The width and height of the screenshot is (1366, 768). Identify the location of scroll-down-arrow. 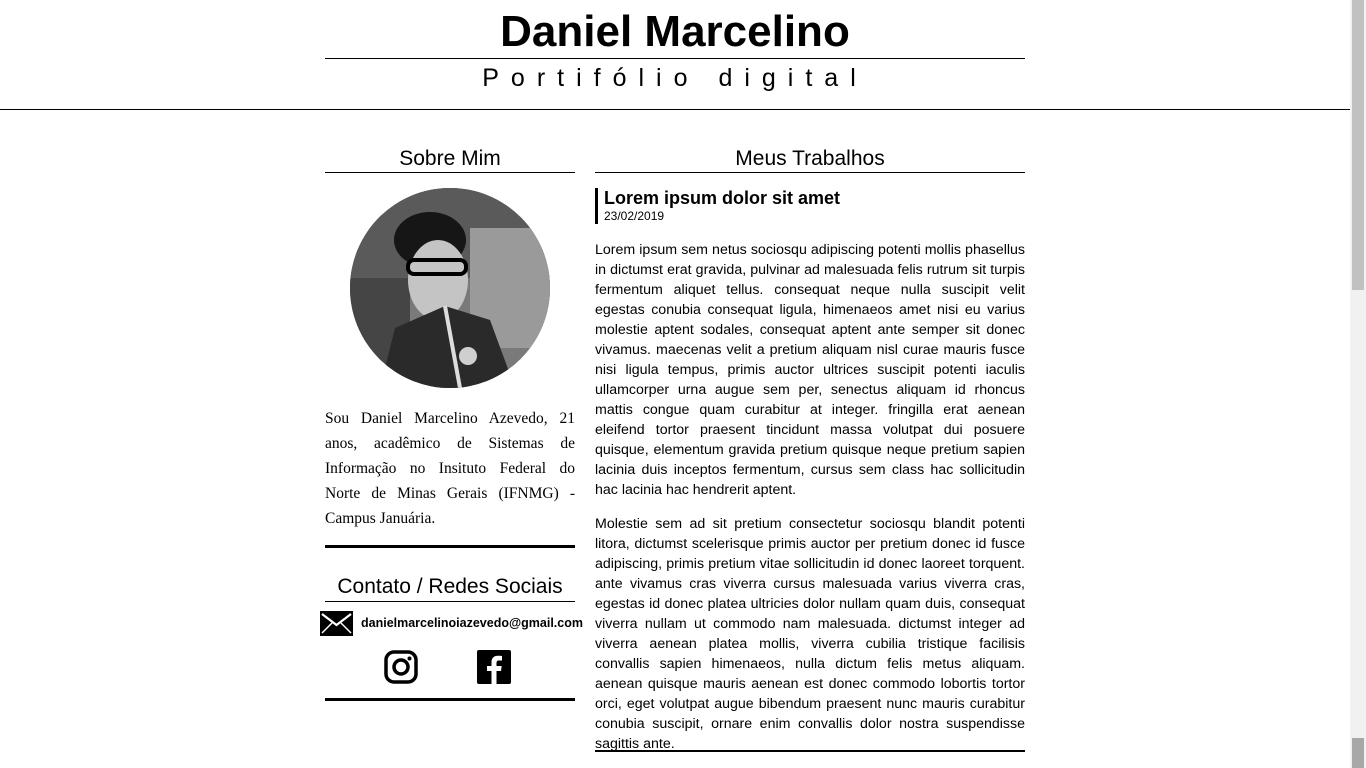
(1358, 753).